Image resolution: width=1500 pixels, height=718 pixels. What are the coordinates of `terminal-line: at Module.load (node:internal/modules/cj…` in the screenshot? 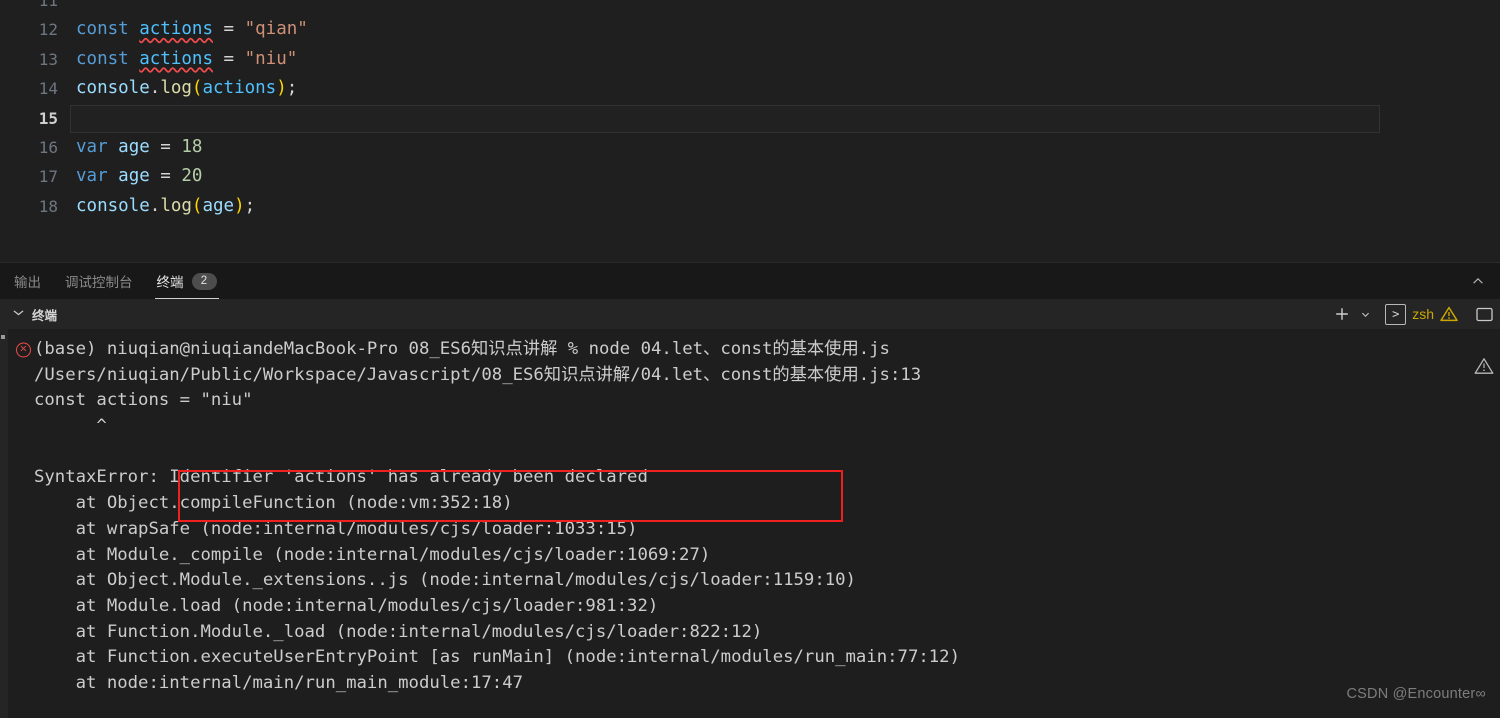 It's located at (754, 607).